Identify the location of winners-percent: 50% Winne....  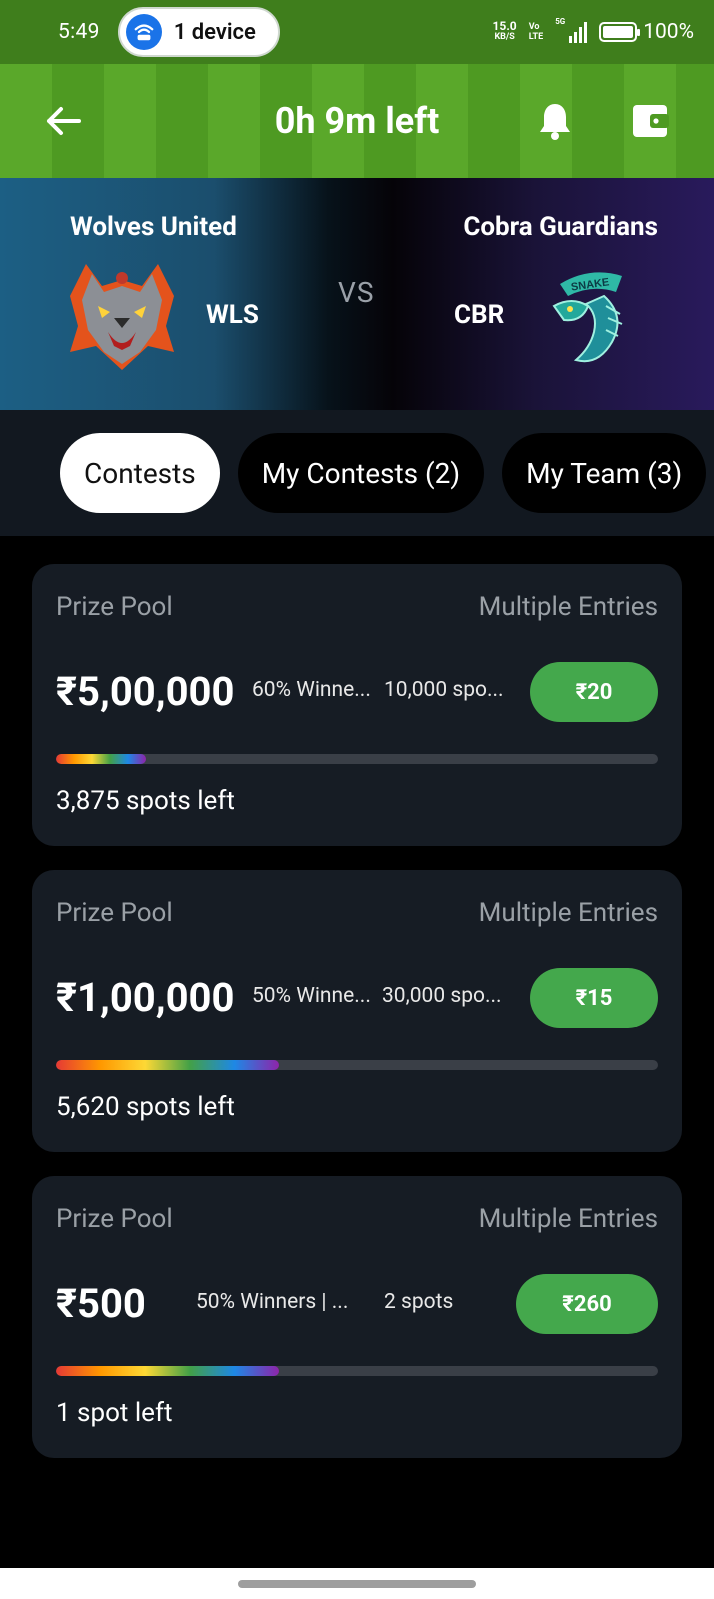
(311, 996).